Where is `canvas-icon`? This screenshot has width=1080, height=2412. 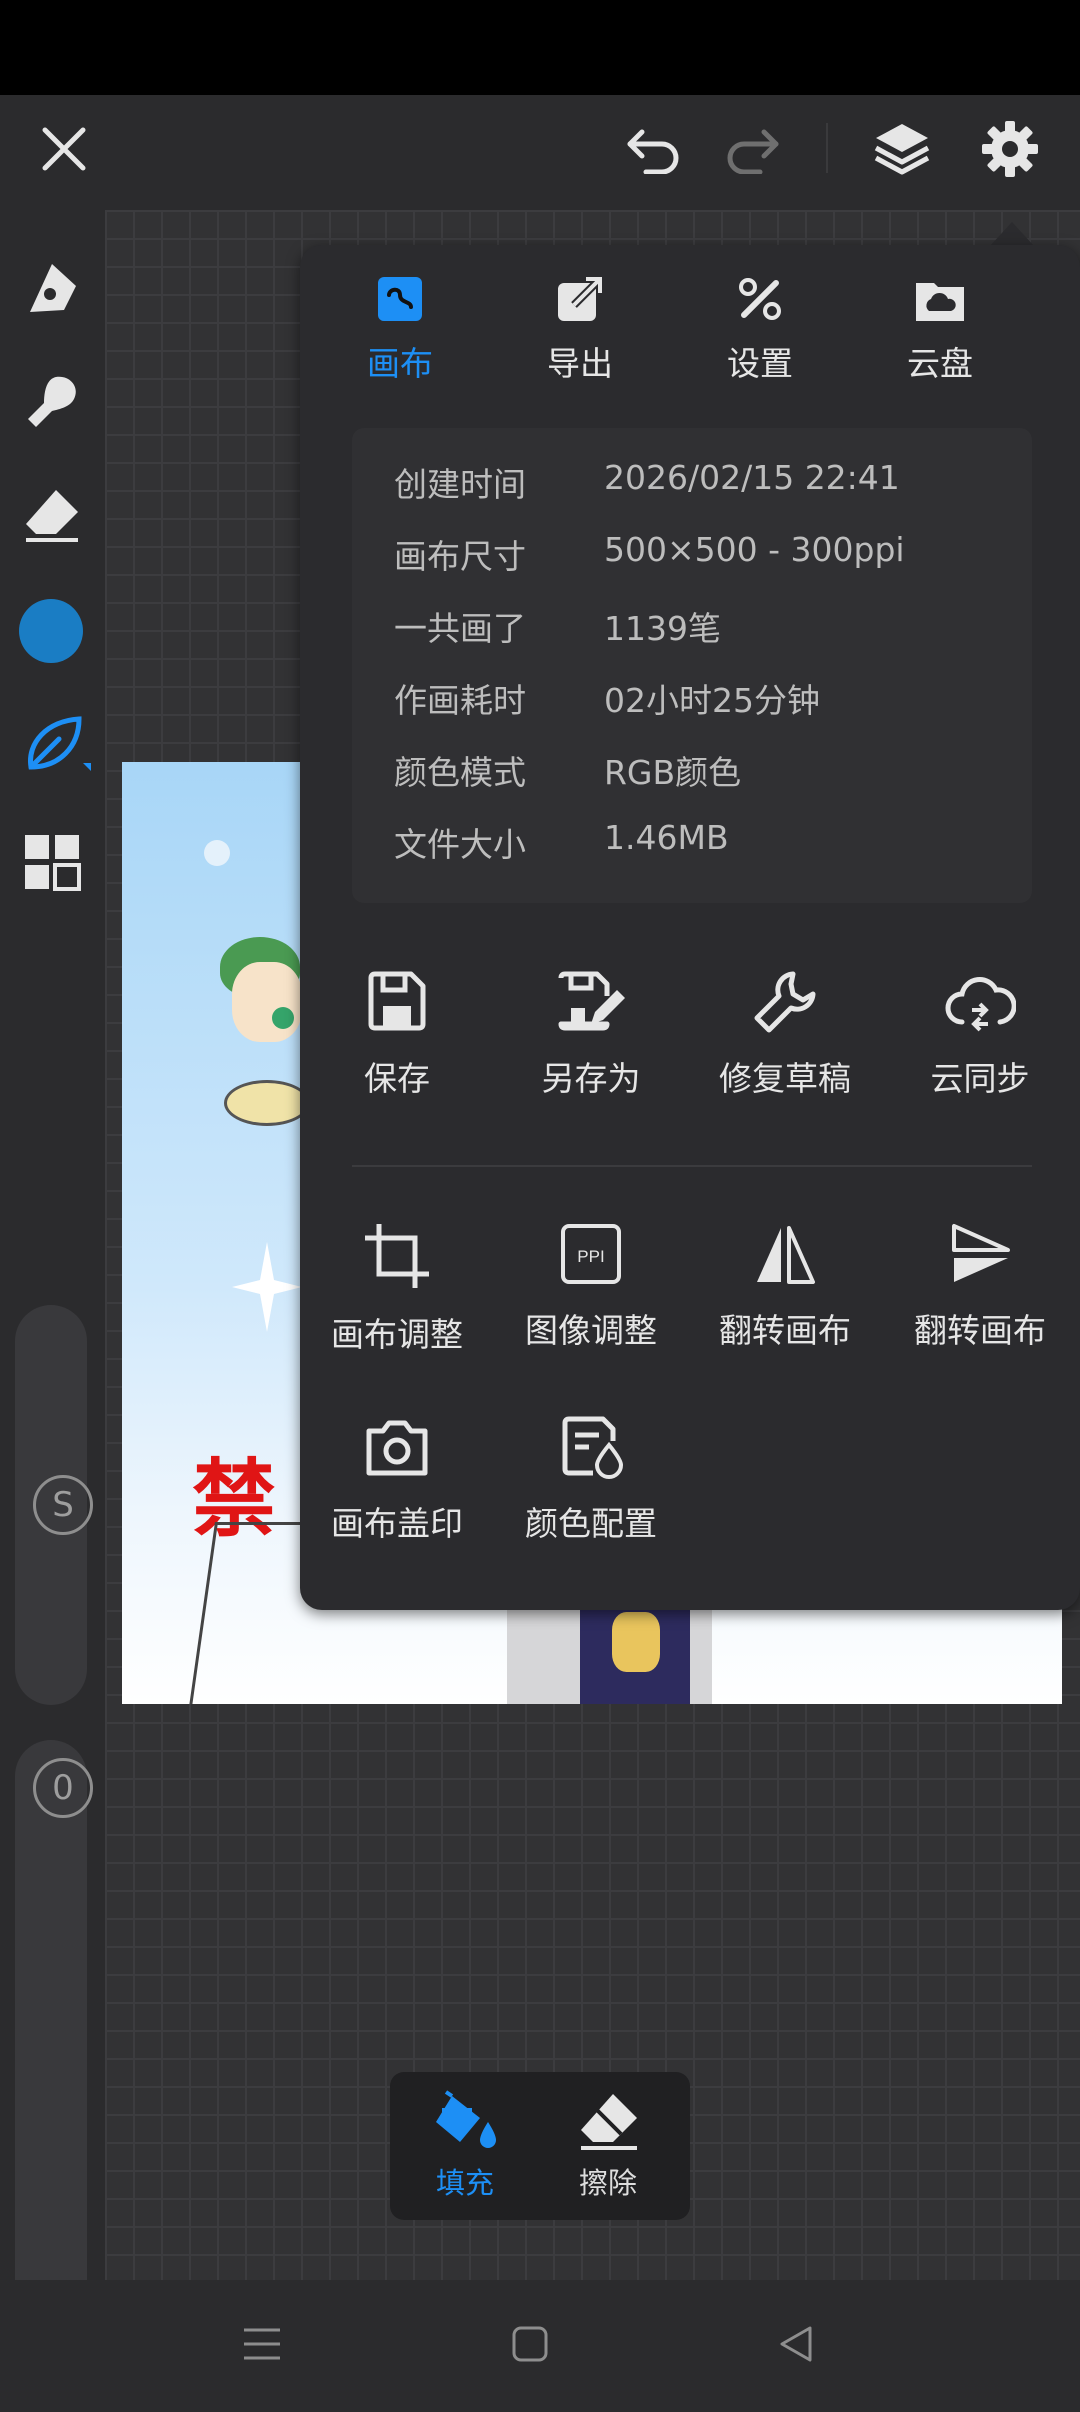
canvas-icon is located at coordinates (400, 299).